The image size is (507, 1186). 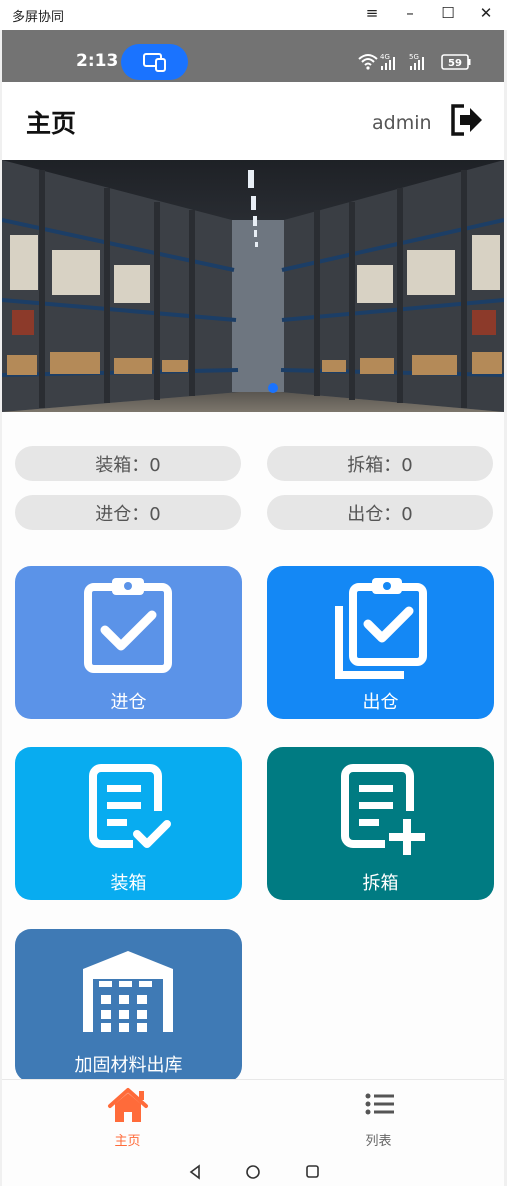 I want to click on outbound-tile: 出仓, so click(x=380, y=642).